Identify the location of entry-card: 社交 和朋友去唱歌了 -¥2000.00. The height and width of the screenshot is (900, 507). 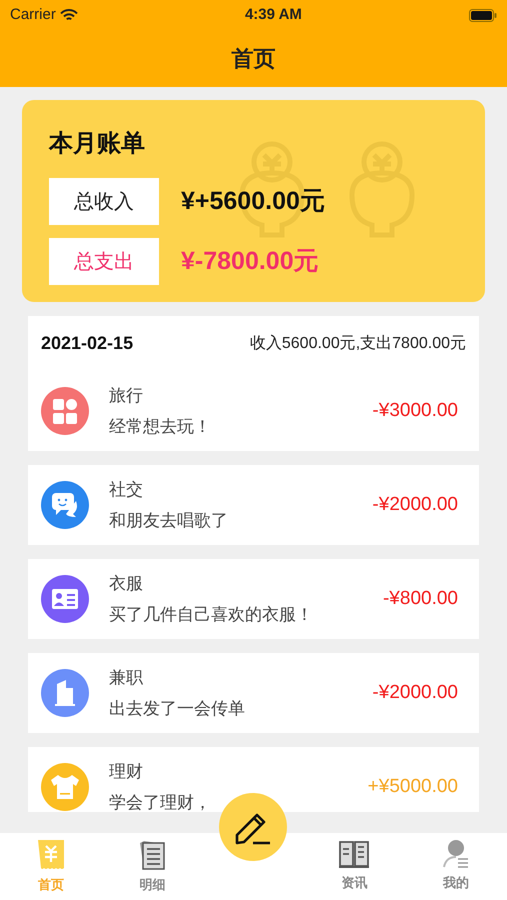
(253, 505).